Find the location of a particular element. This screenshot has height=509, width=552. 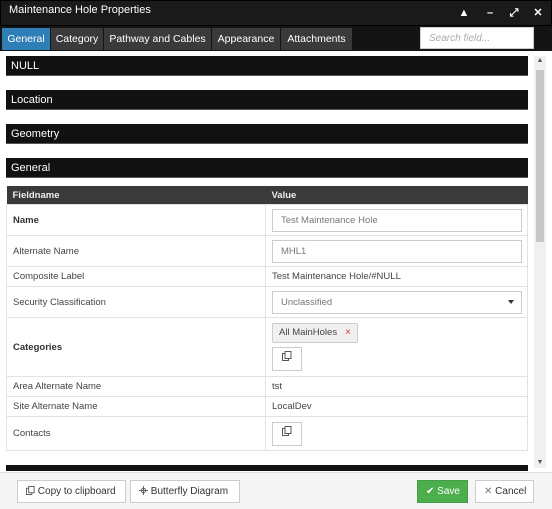

section-null: NULL is located at coordinates (267, 66).